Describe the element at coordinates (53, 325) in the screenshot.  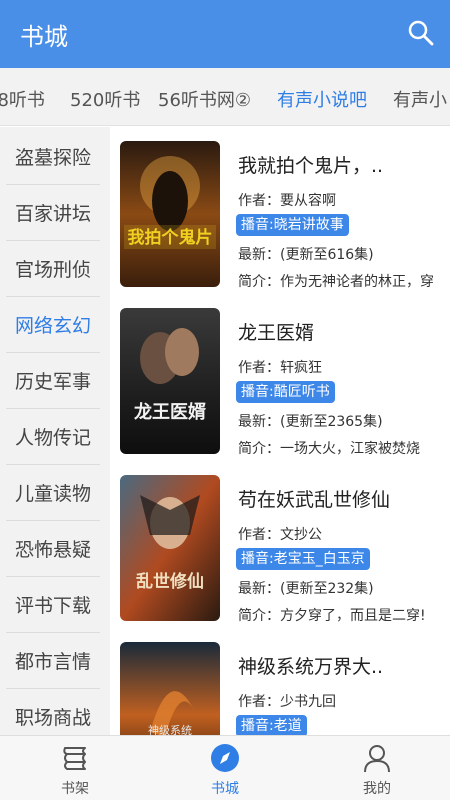
I see `category-item-active: 网络玄幻` at that location.